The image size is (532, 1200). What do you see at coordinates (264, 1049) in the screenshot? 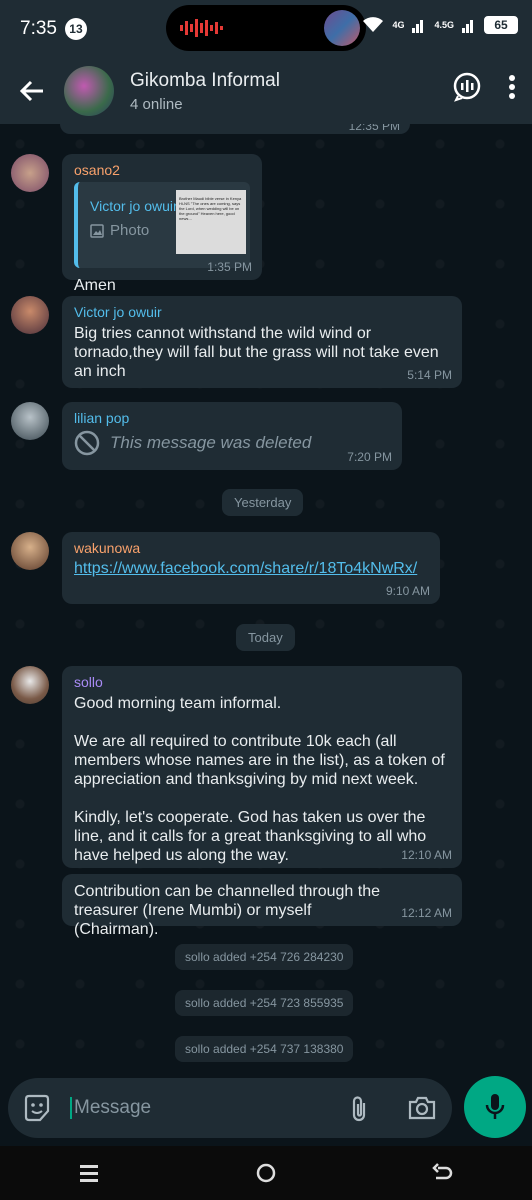
I see `system-message: sollo added +254 737 138380` at bounding box center [264, 1049].